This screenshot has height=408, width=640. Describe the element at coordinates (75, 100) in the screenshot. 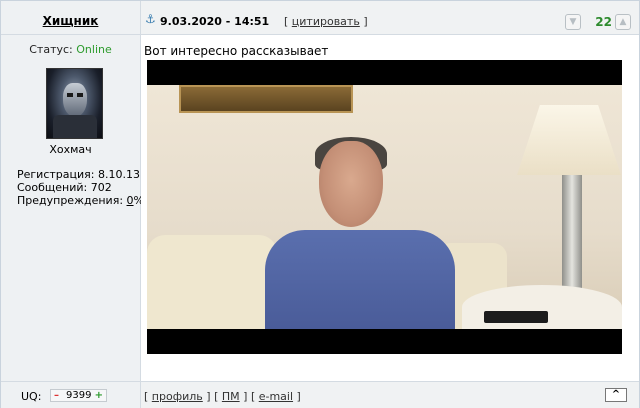

I see `avatar-mask-shape` at that location.